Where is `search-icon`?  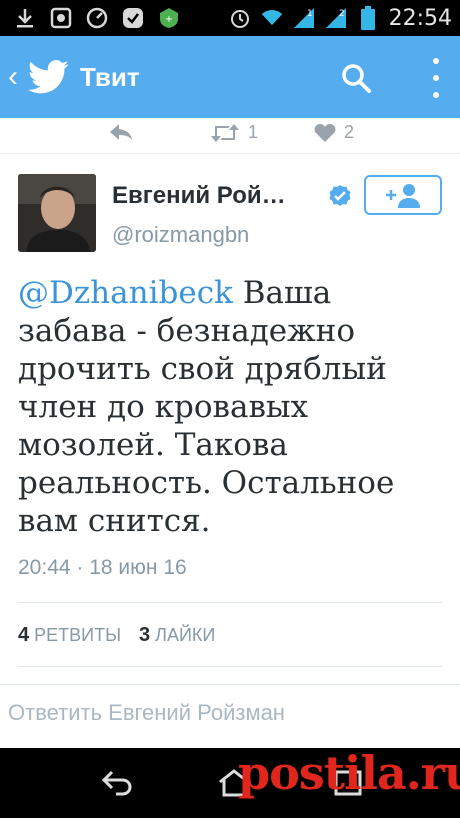 search-icon is located at coordinates (356, 78).